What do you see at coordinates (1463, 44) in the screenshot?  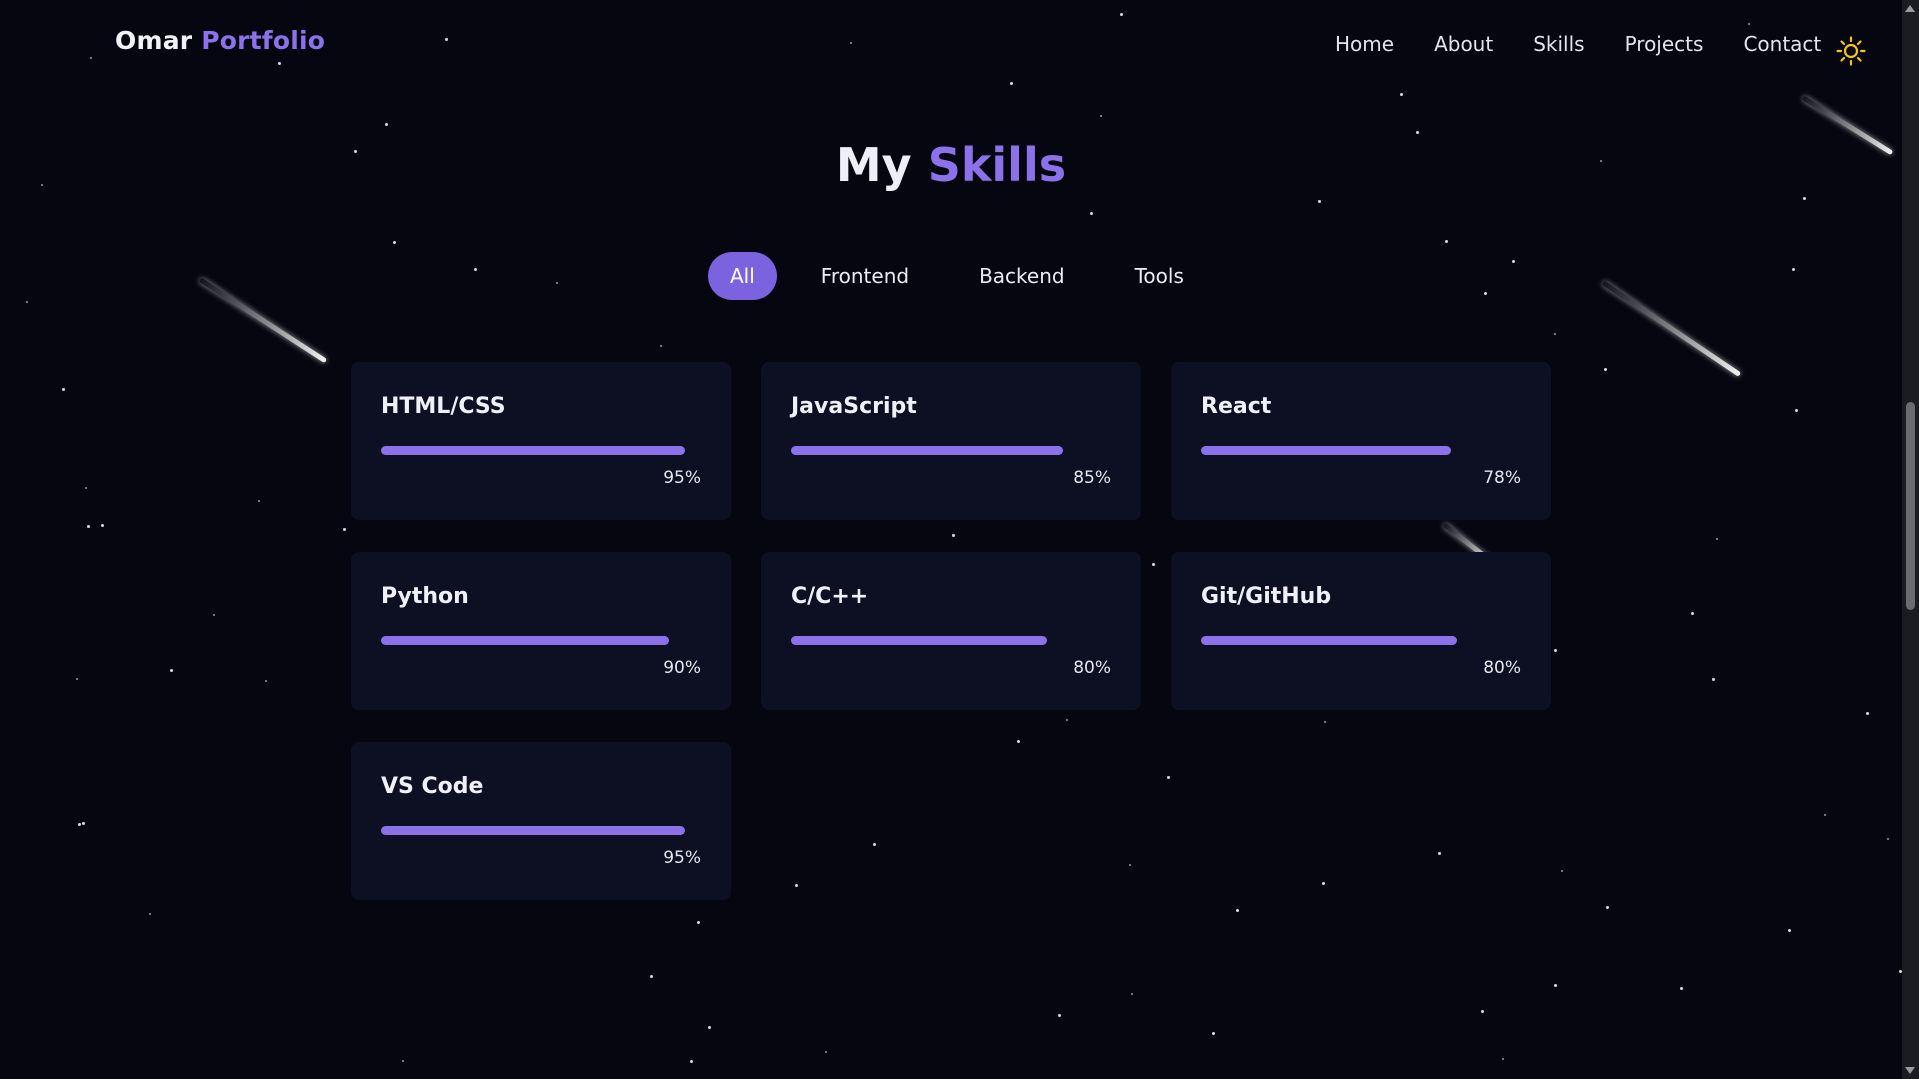 I see `nav-link-about: About` at bounding box center [1463, 44].